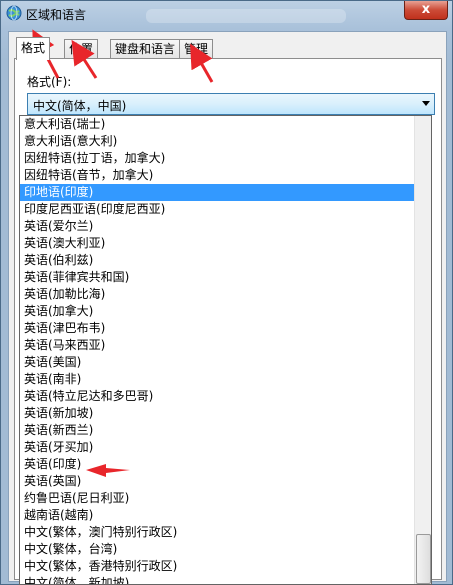 This screenshot has width=453, height=585. I want to click on list-item: 印度尼西亚语(印度尼西亚), so click(217, 209).